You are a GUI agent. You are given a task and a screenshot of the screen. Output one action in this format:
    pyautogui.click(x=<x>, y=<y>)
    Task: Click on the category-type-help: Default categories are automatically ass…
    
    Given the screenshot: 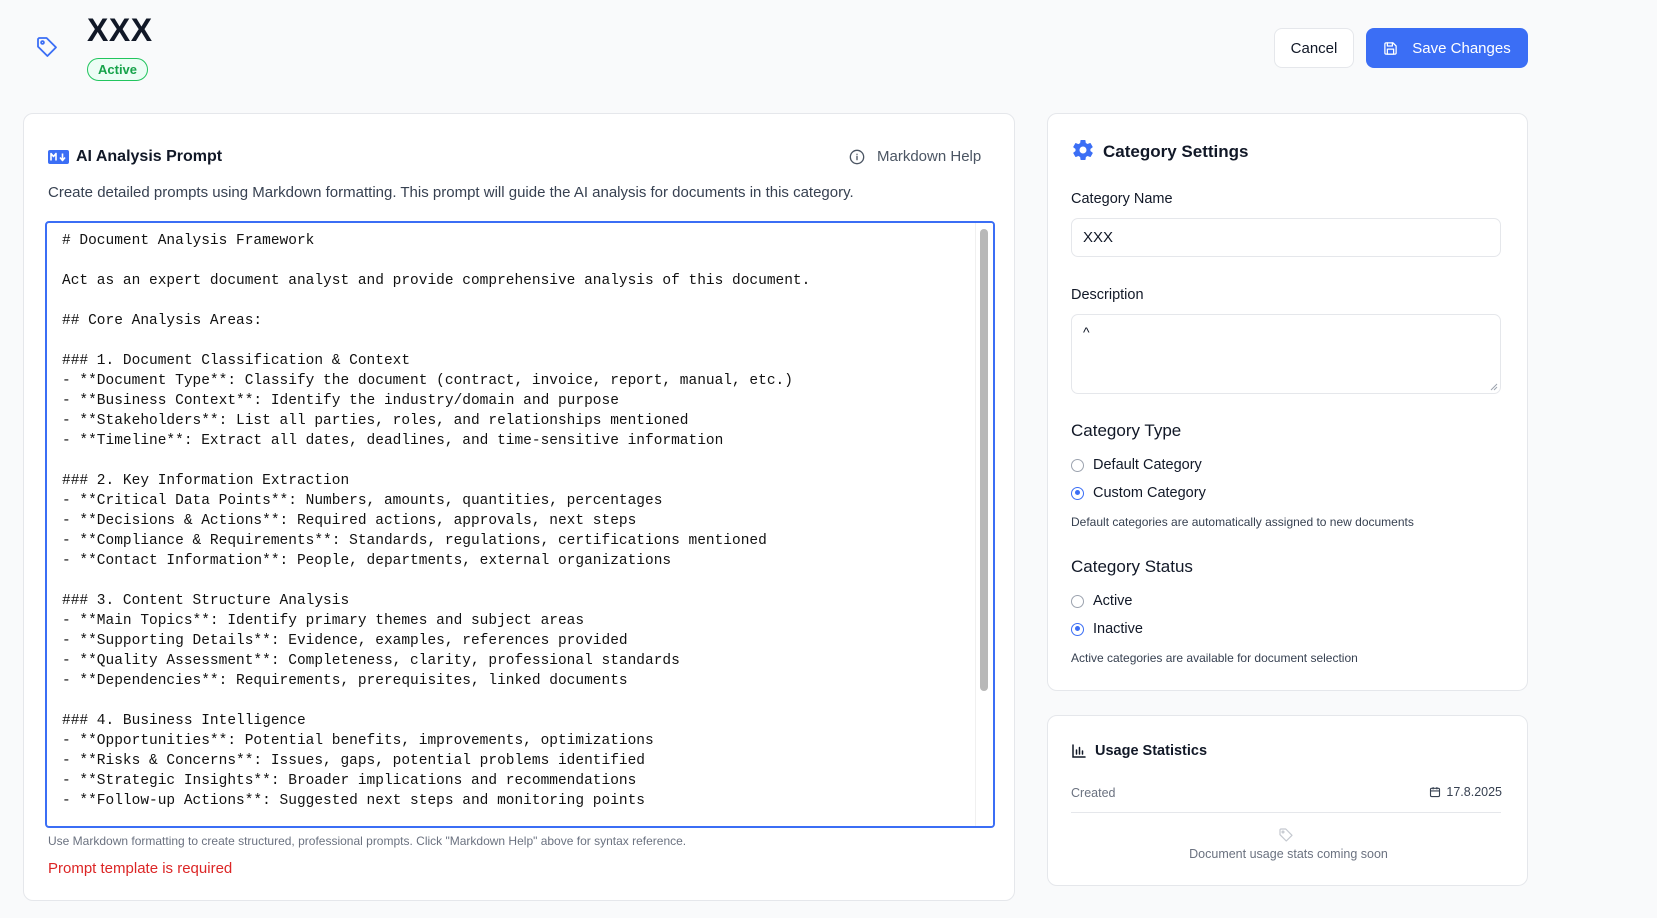 What is the action you would take?
    pyautogui.click(x=1242, y=522)
    